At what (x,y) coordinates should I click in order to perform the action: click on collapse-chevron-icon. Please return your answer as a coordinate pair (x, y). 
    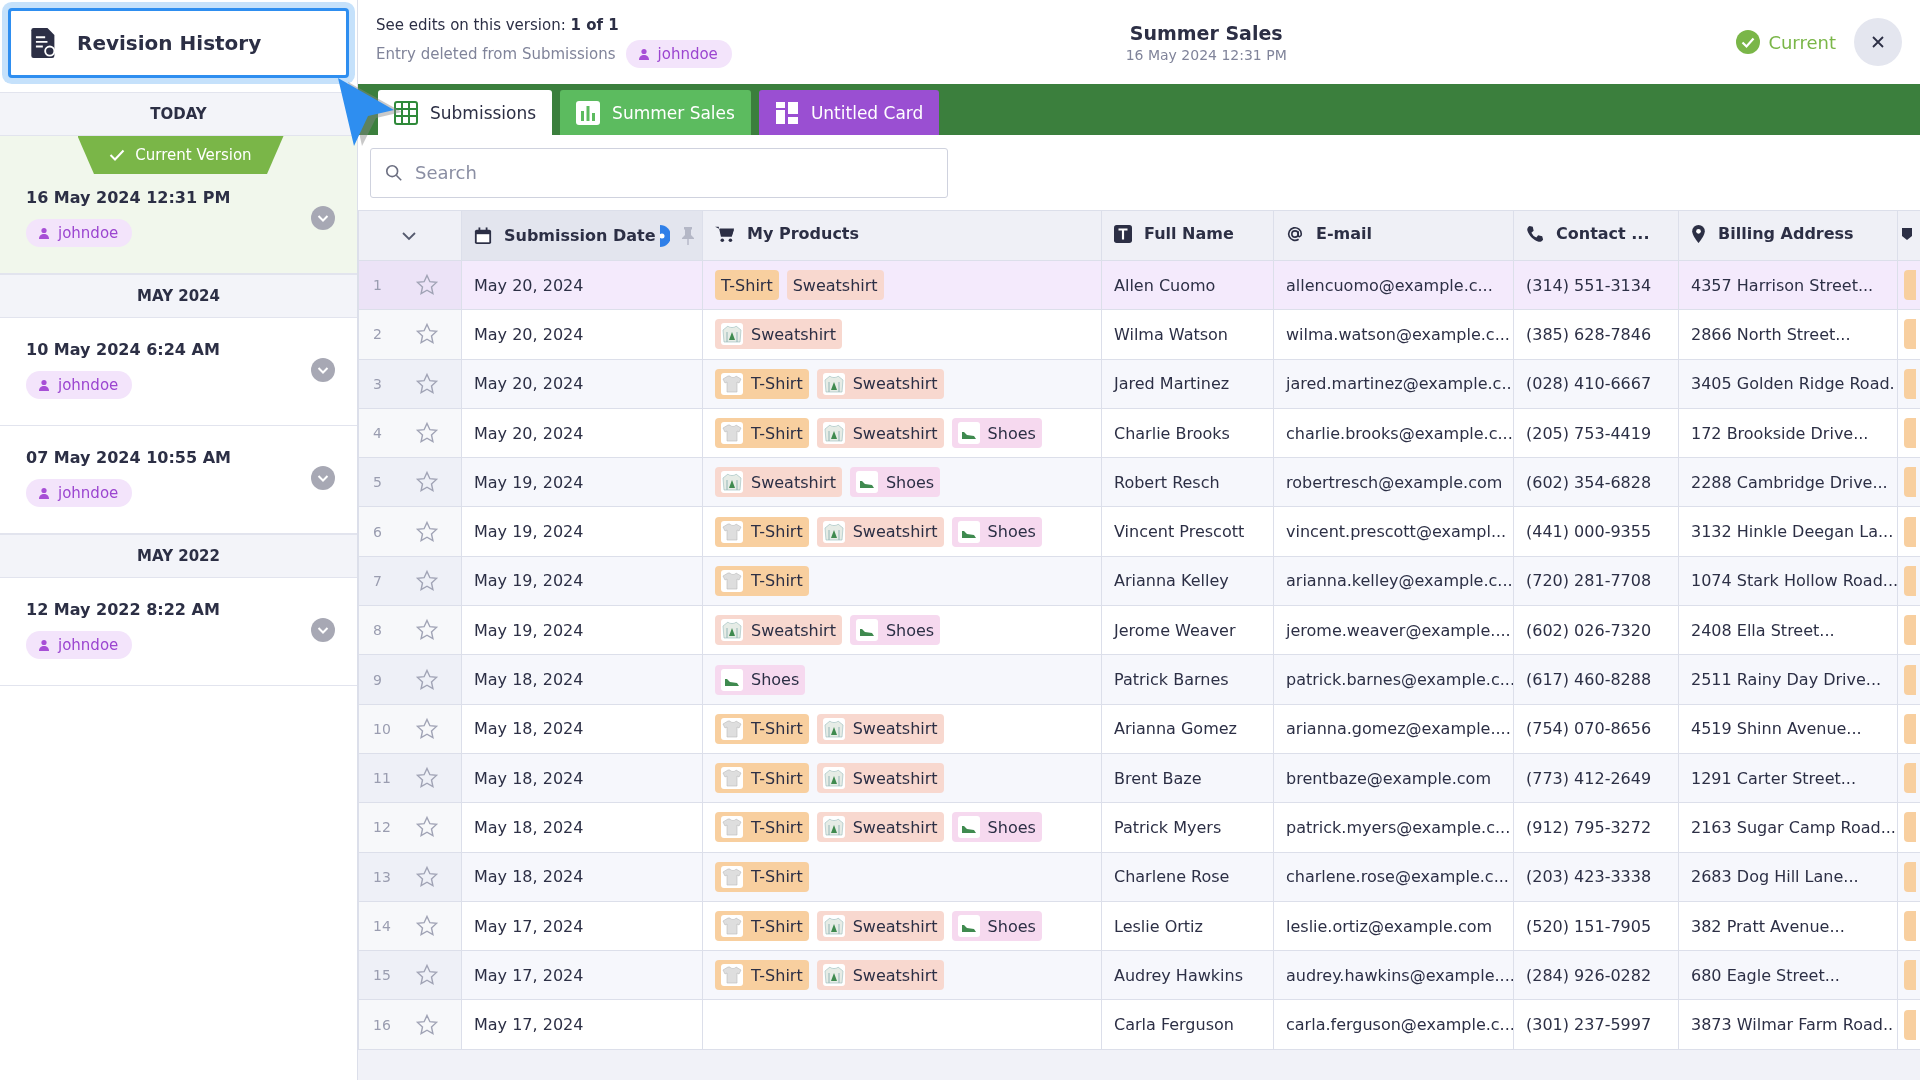
    Looking at the image, I should click on (409, 235).